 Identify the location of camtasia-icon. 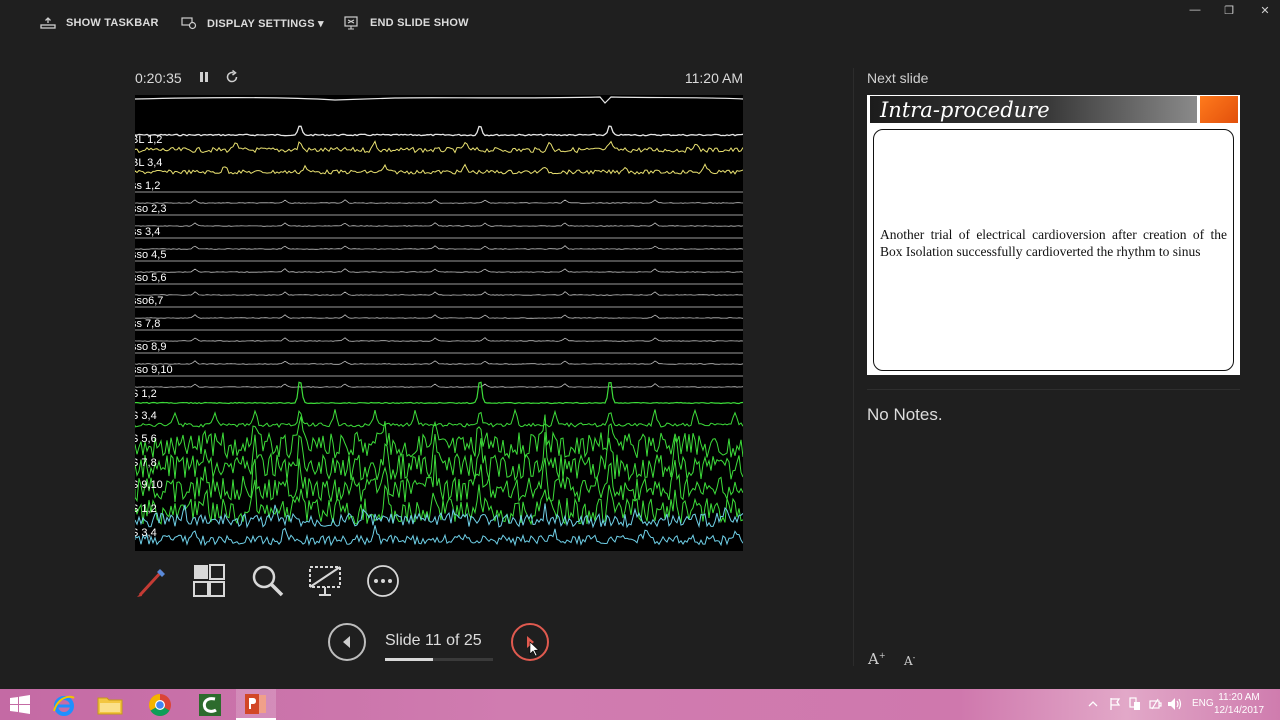
(210, 704).